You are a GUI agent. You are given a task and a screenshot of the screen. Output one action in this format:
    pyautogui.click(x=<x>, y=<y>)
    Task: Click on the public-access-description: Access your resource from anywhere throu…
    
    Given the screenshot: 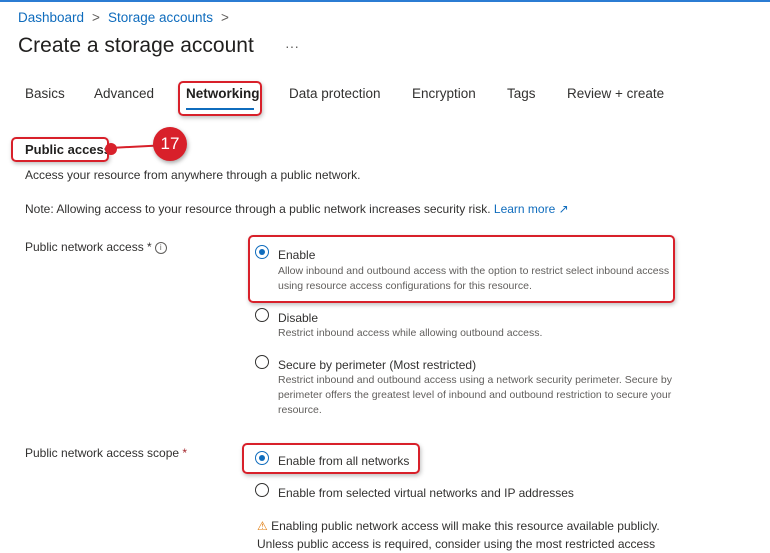 What is the action you would take?
    pyautogui.click(x=193, y=175)
    